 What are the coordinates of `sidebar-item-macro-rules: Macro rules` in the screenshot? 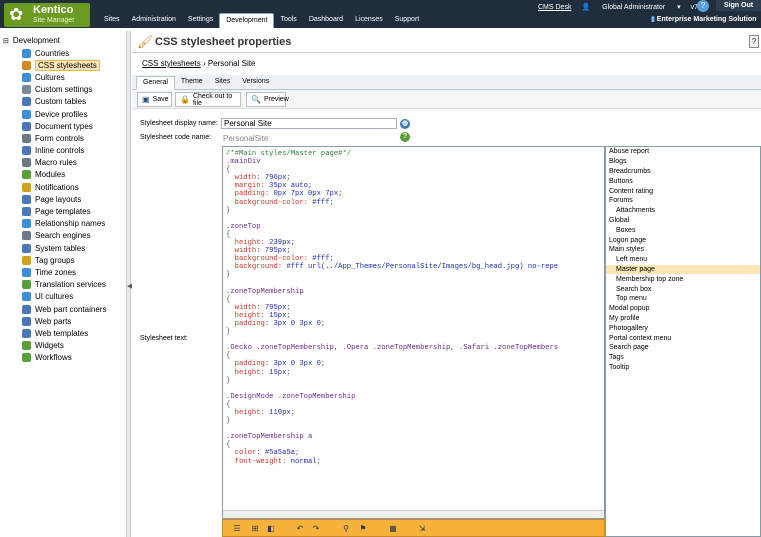 It's located at (64, 163).